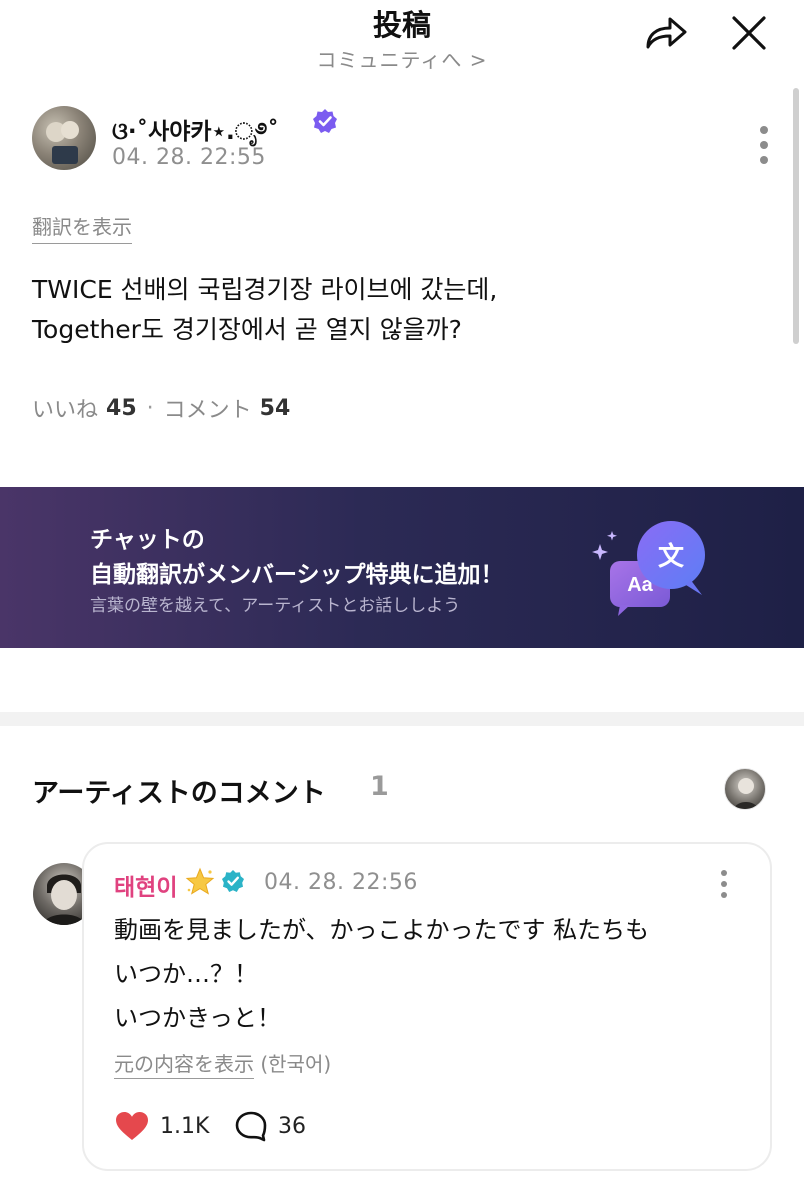  I want to click on show-original-link: 元の内容を表示, so click(184, 1065).